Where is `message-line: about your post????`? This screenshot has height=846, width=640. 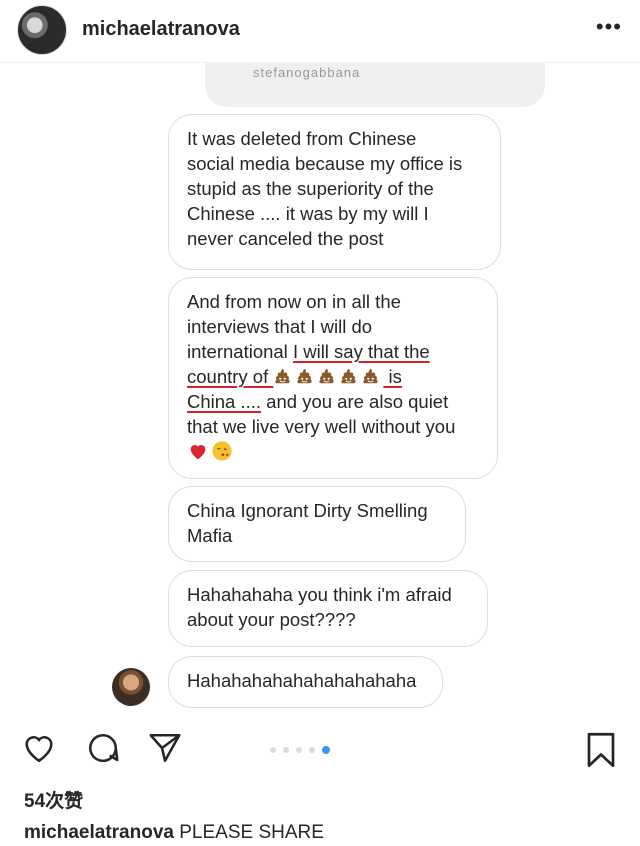 message-line: about your post???? is located at coordinates (271, 619).